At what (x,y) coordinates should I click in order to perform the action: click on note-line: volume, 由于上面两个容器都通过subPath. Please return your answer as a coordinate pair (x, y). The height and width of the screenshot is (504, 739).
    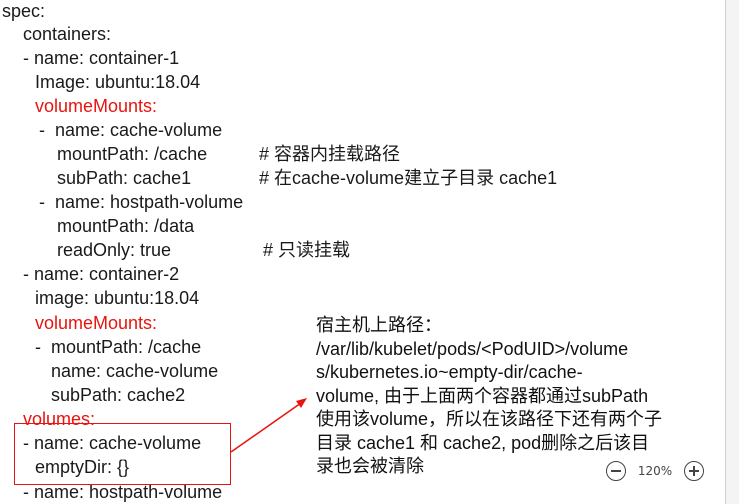
    Looking at the image, I should click on (482, 395).